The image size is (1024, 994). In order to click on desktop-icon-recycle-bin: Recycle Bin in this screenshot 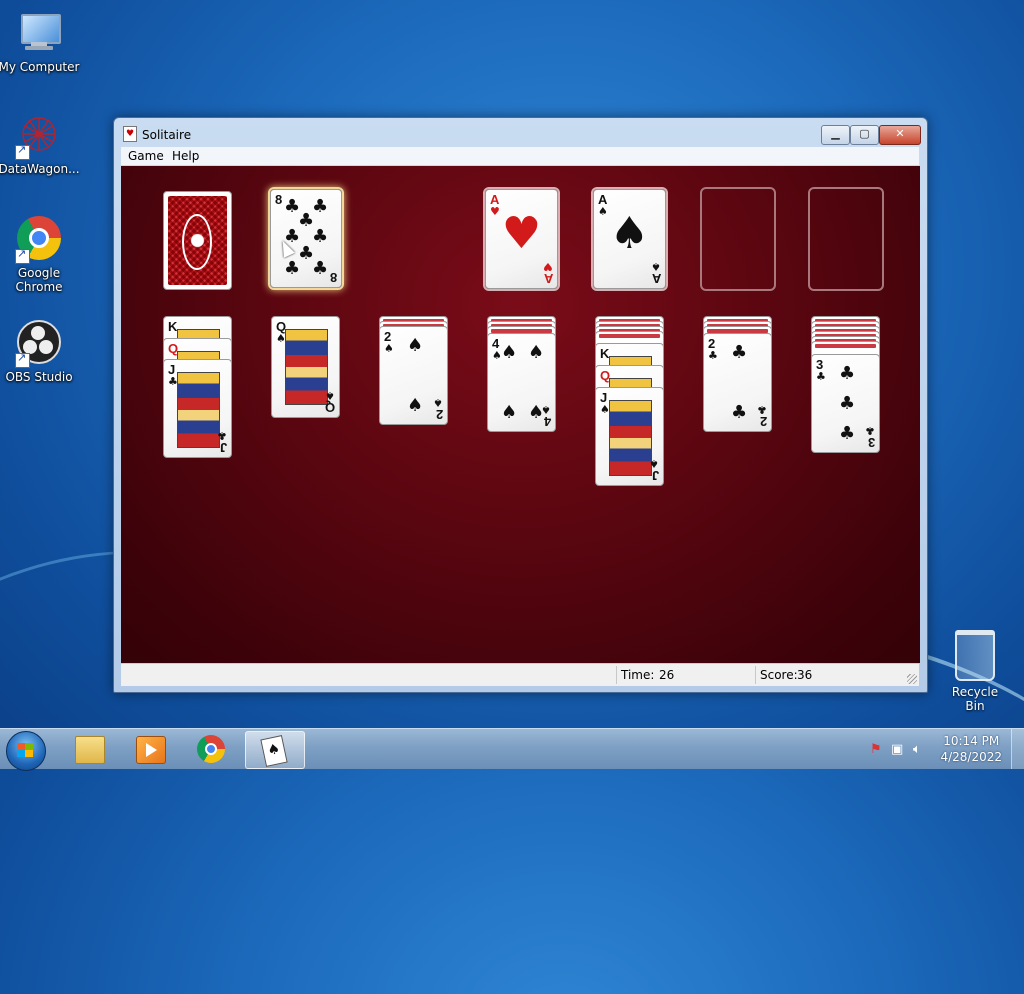, I will do `click(975, 671)`.